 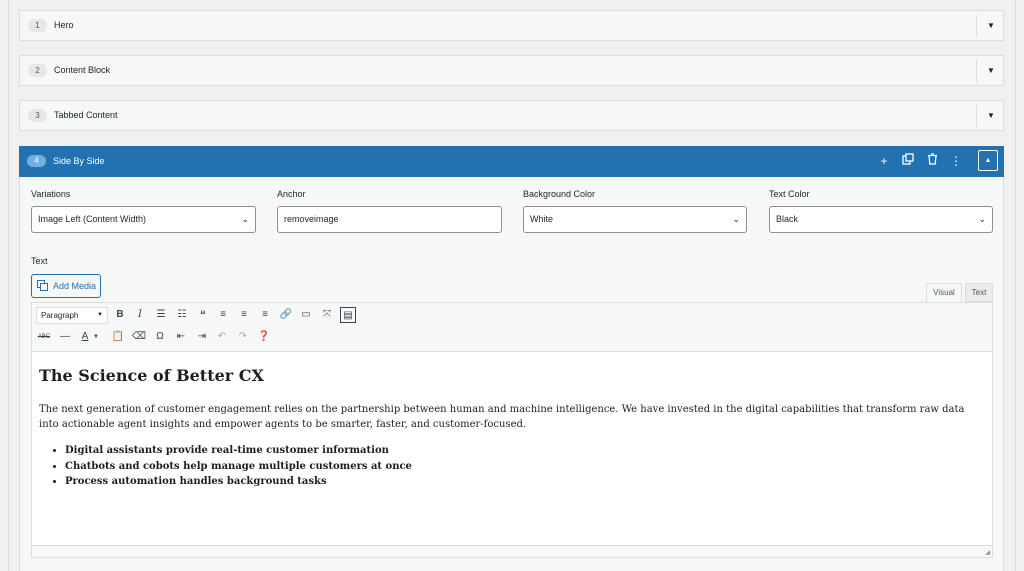 What do you see at coordinates (512, 552) in the screenshot?
I see `editor-statusbar: ◢` at bounding box center [512, 552].